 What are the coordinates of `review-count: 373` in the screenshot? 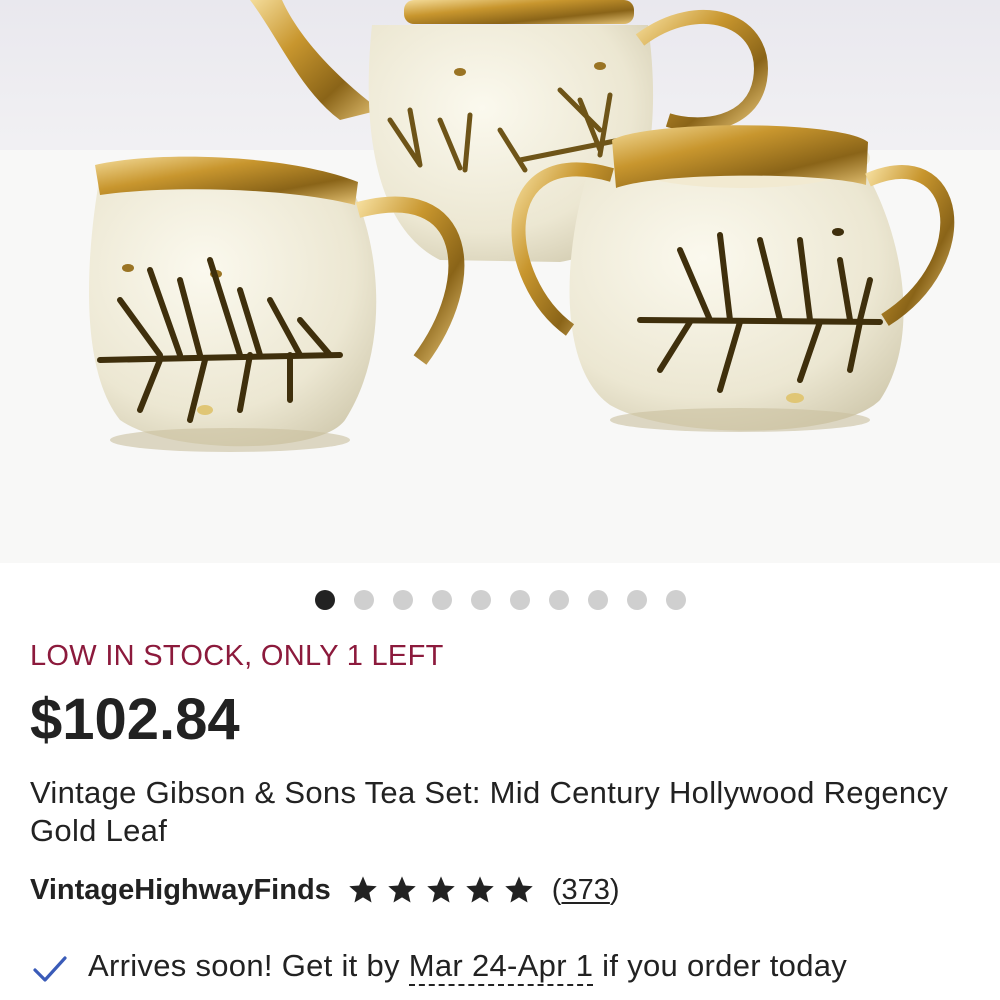 It's located at (585, 889).